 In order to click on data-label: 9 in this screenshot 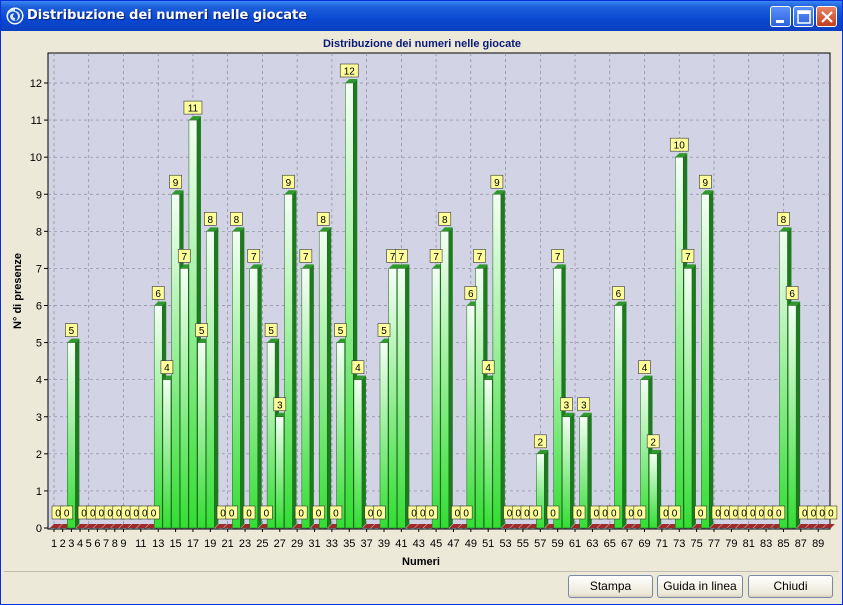, I will do `click(497, 181)`.